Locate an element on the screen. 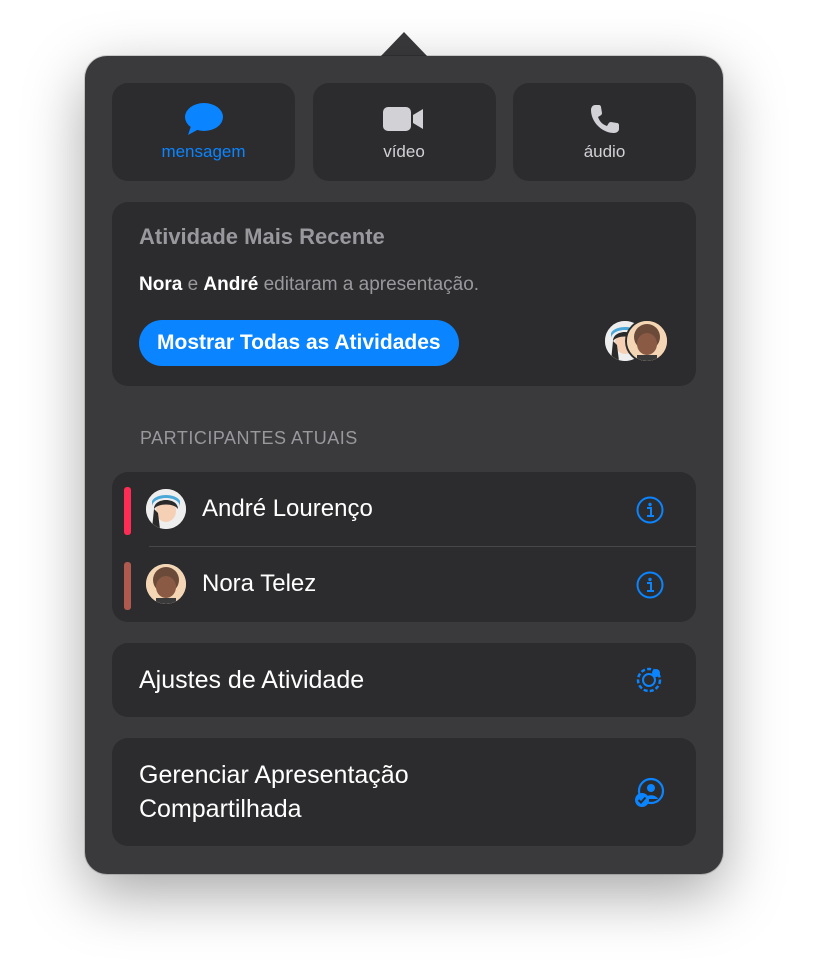 The width and height of the screenshot is (814, 979). activity-settings-label: Ajustes de Atividade is located at coordinates (252, 680).